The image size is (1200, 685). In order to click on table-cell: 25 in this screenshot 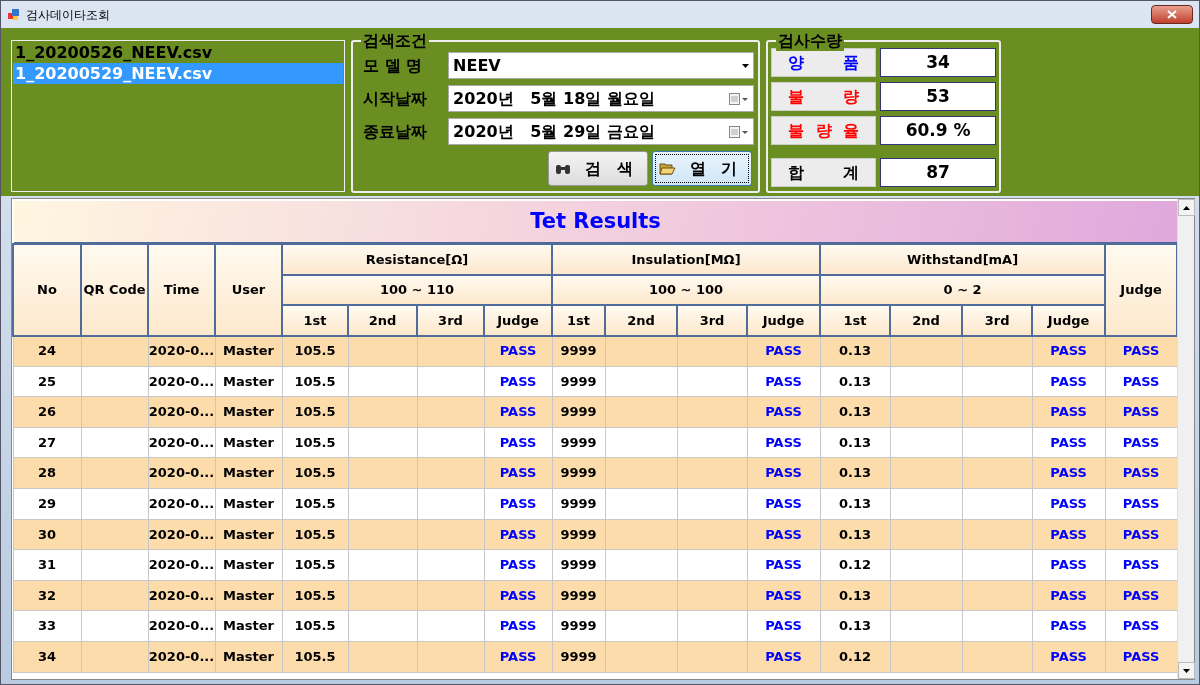, I will do `click(47, 381)`.